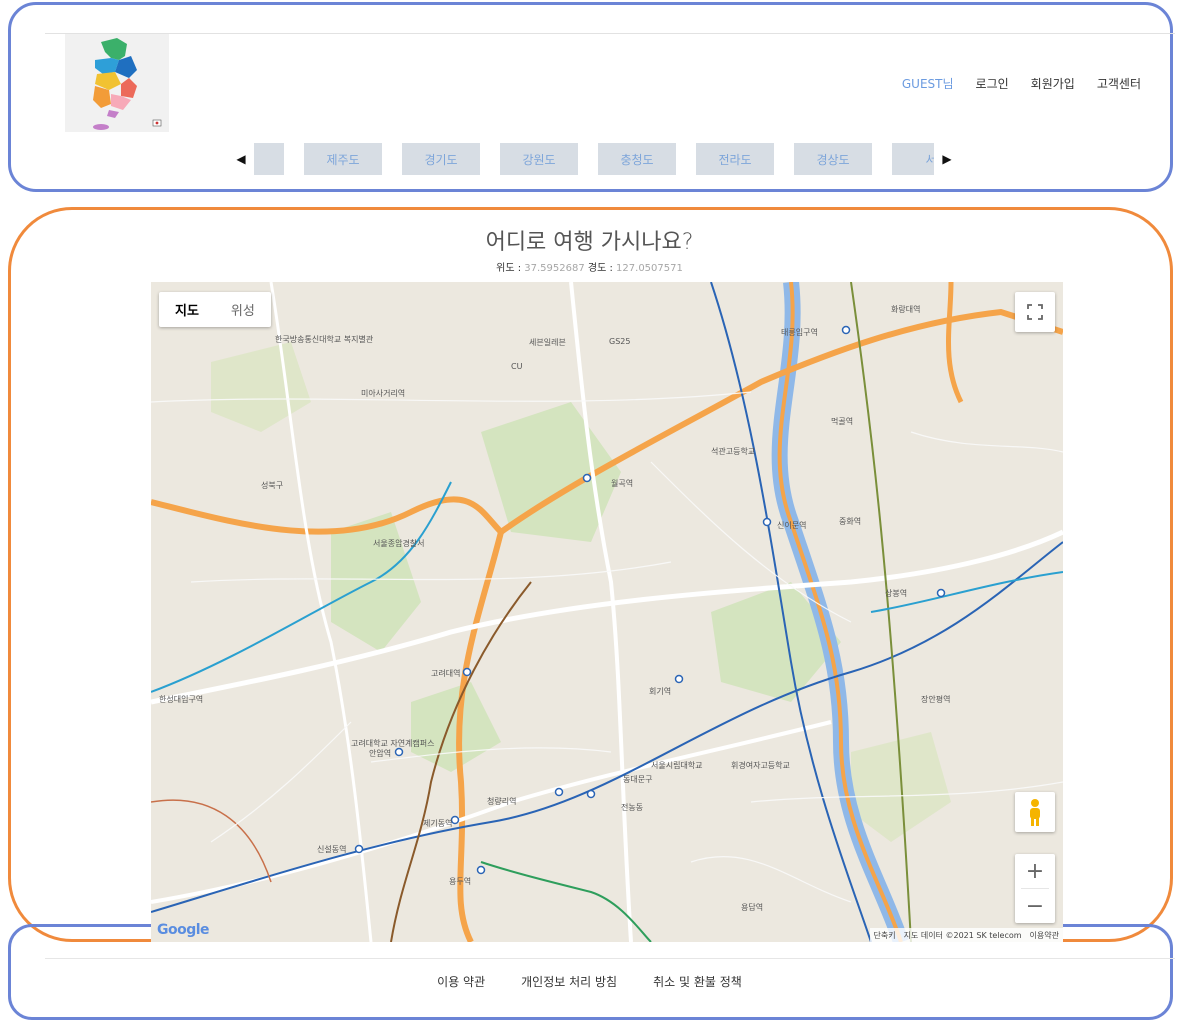  I want to click on page-title: 어디로 여행 가시나요?, so click(589, 242).